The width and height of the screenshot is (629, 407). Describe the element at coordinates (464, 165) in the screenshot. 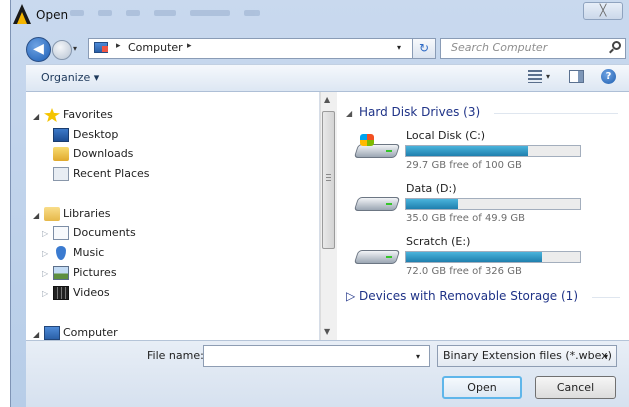

I see `drive-free-space: 29.7 GB free of 100 GB` at that location.